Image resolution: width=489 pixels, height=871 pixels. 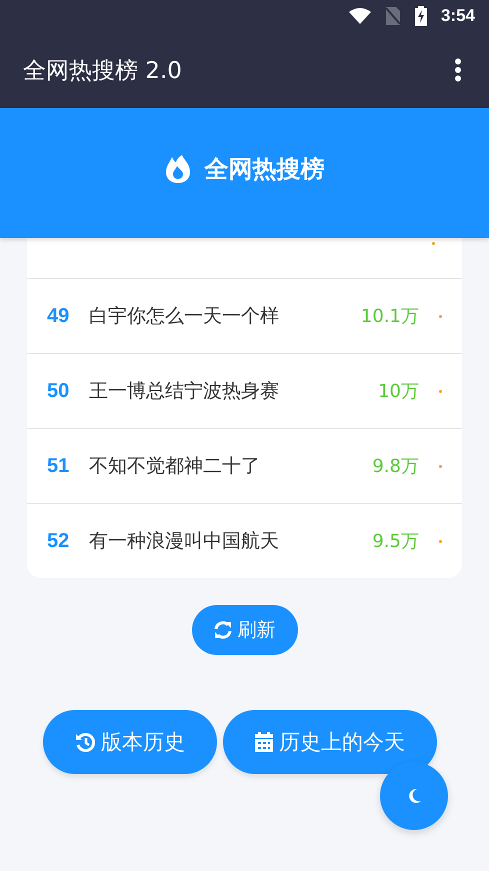 I want to click on rank-number: 52, so click(x=58, y=541).